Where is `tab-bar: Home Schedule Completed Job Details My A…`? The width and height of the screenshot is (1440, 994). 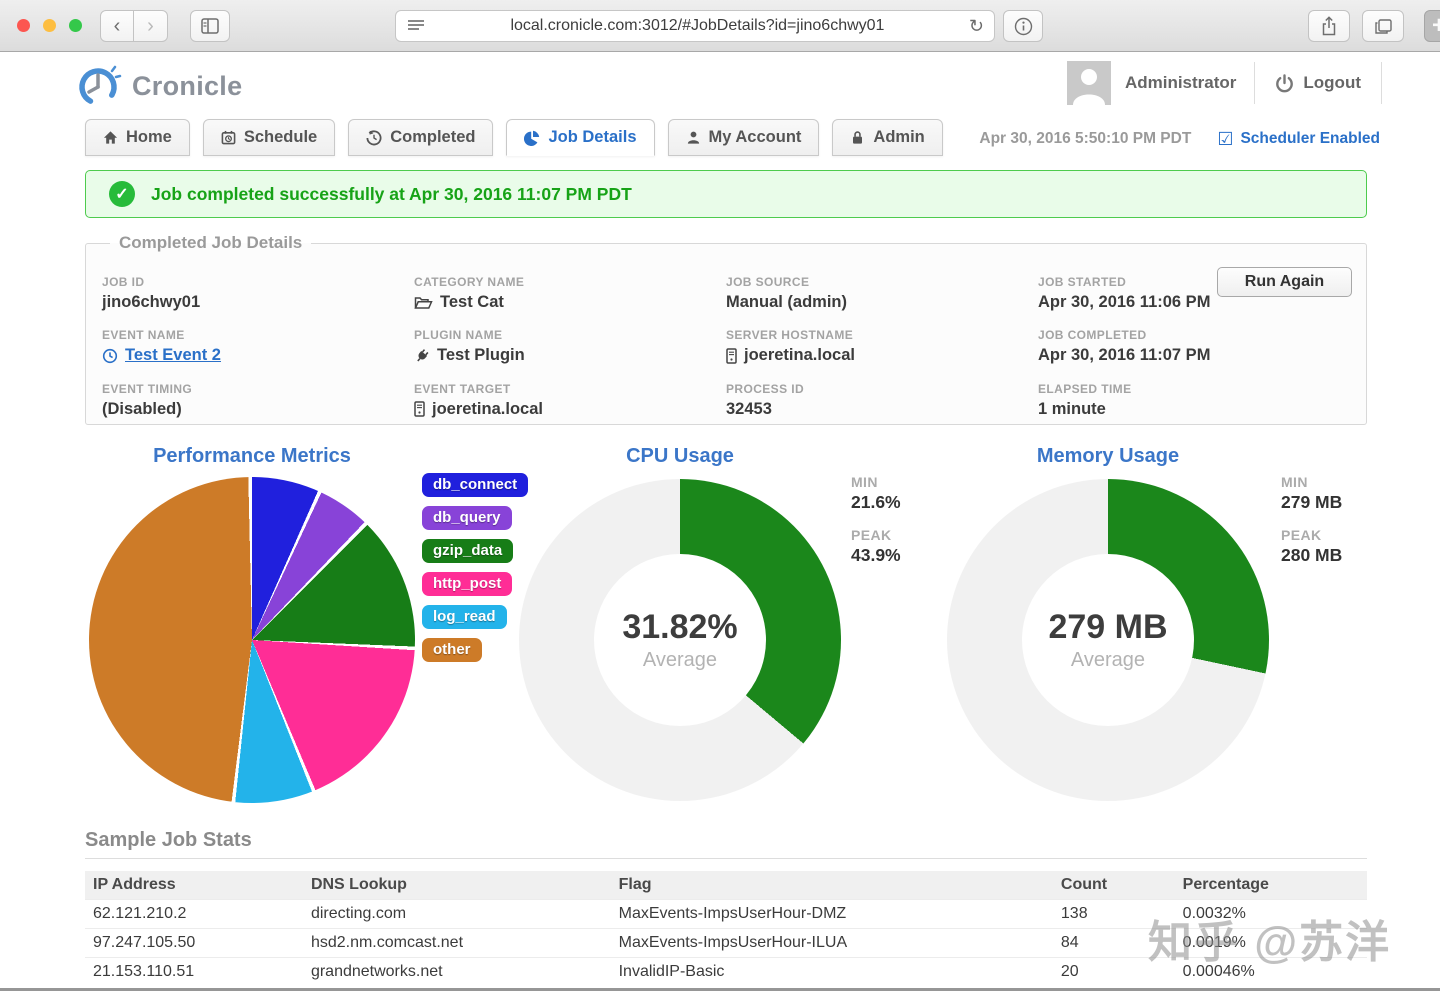
tab-bar: Home Schedule Completed Job Details My A… is located at coordinates (732, 137).